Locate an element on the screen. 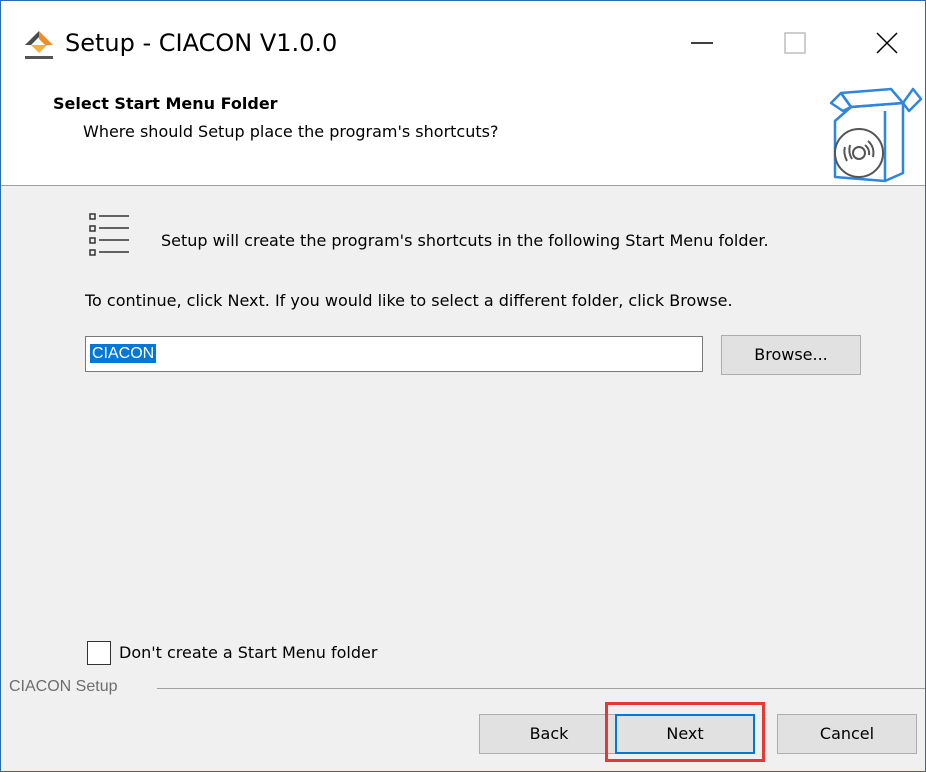 This screenshot has width=926, height=772. ciacon-logo-icon is located at coordinates (39, 45).